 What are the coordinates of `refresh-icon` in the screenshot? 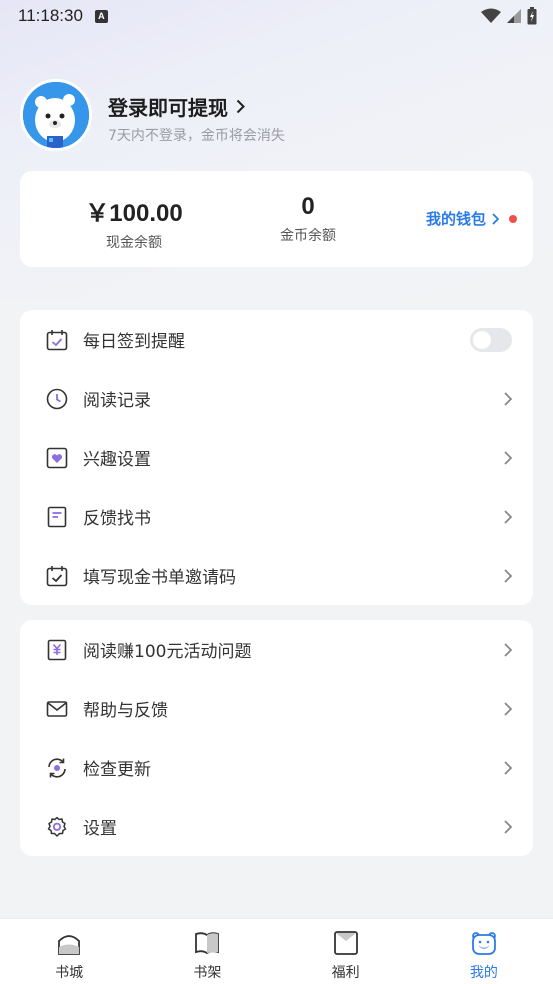 It's located at (57, 767).